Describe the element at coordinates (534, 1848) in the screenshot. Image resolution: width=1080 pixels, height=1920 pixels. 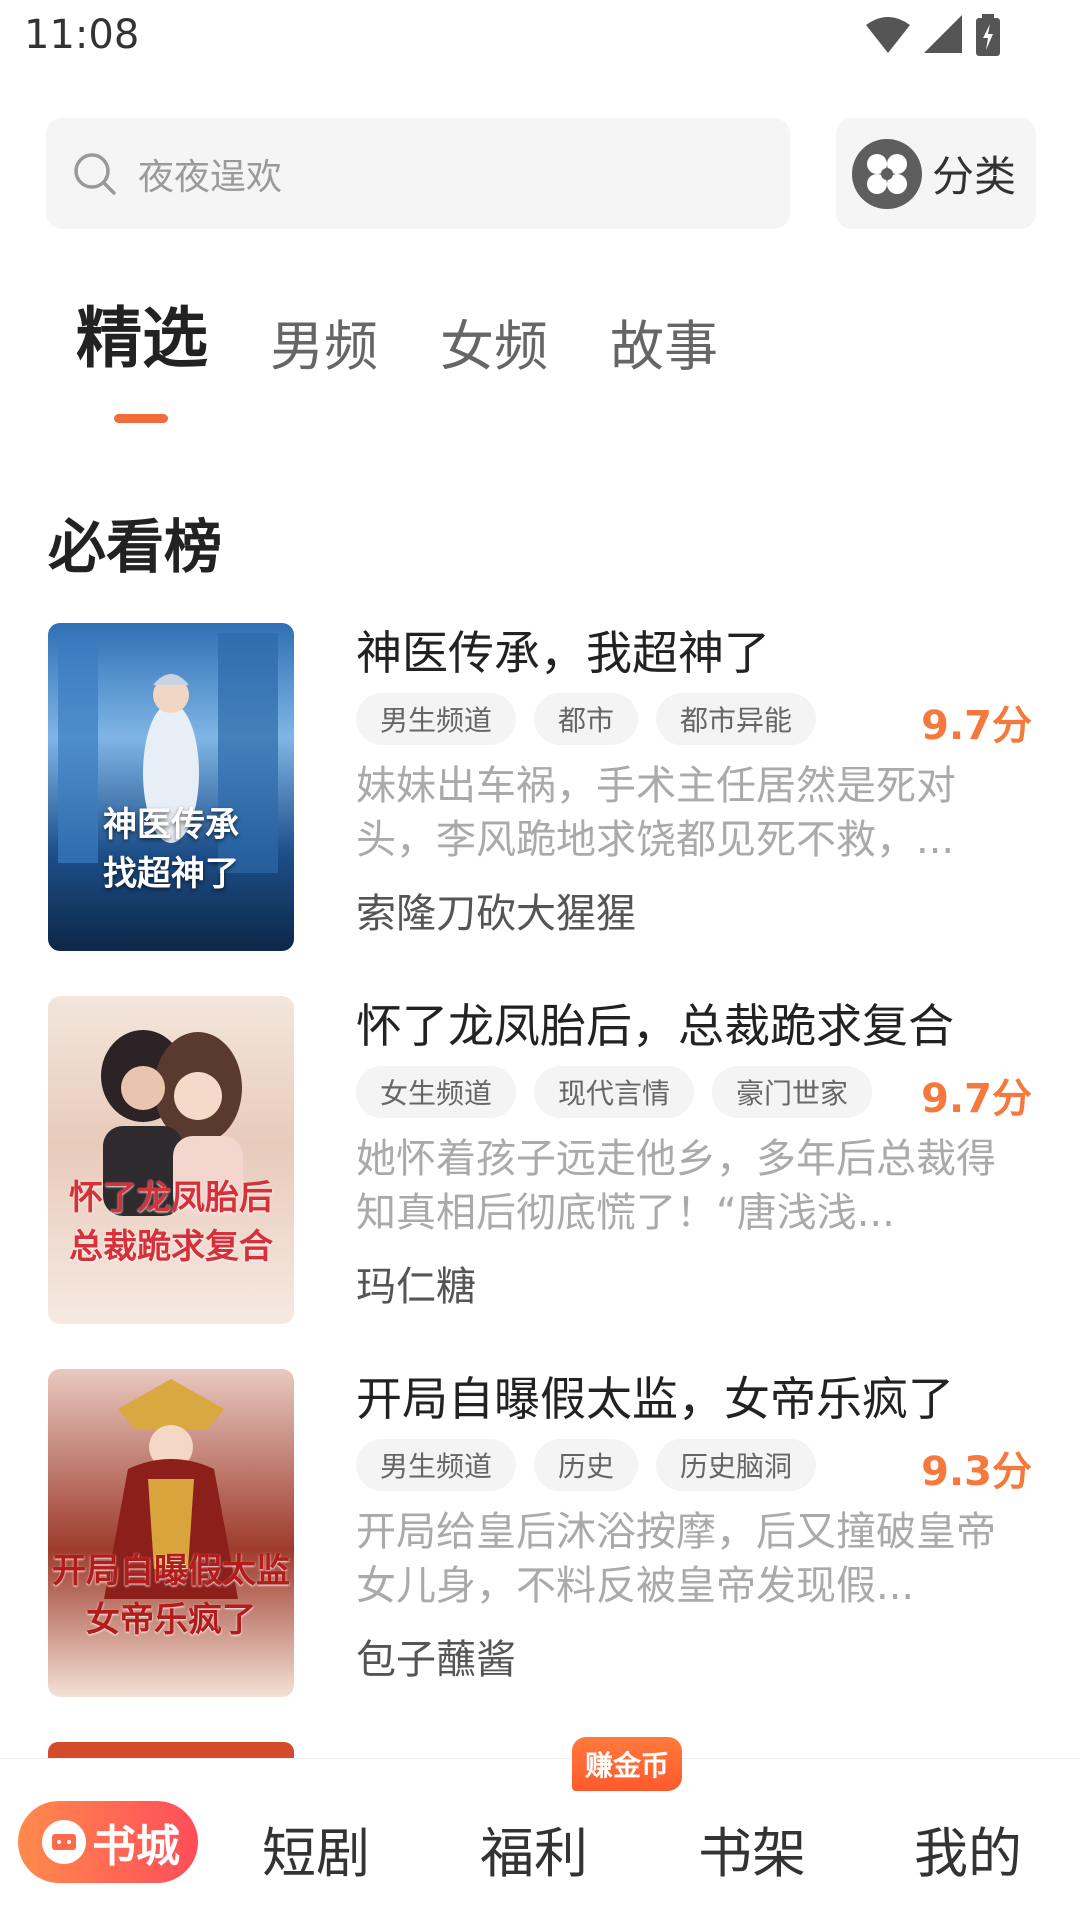
I see `nav-welfare: 福利` at that location.